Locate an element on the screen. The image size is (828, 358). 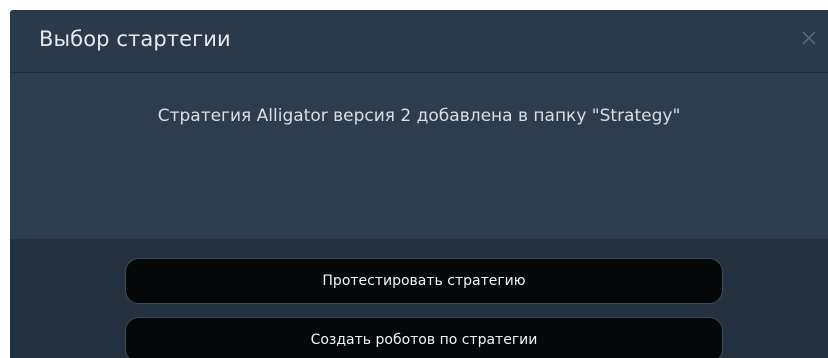
dialog-title: Выбор стартегии is located at coordinates (135, 39).